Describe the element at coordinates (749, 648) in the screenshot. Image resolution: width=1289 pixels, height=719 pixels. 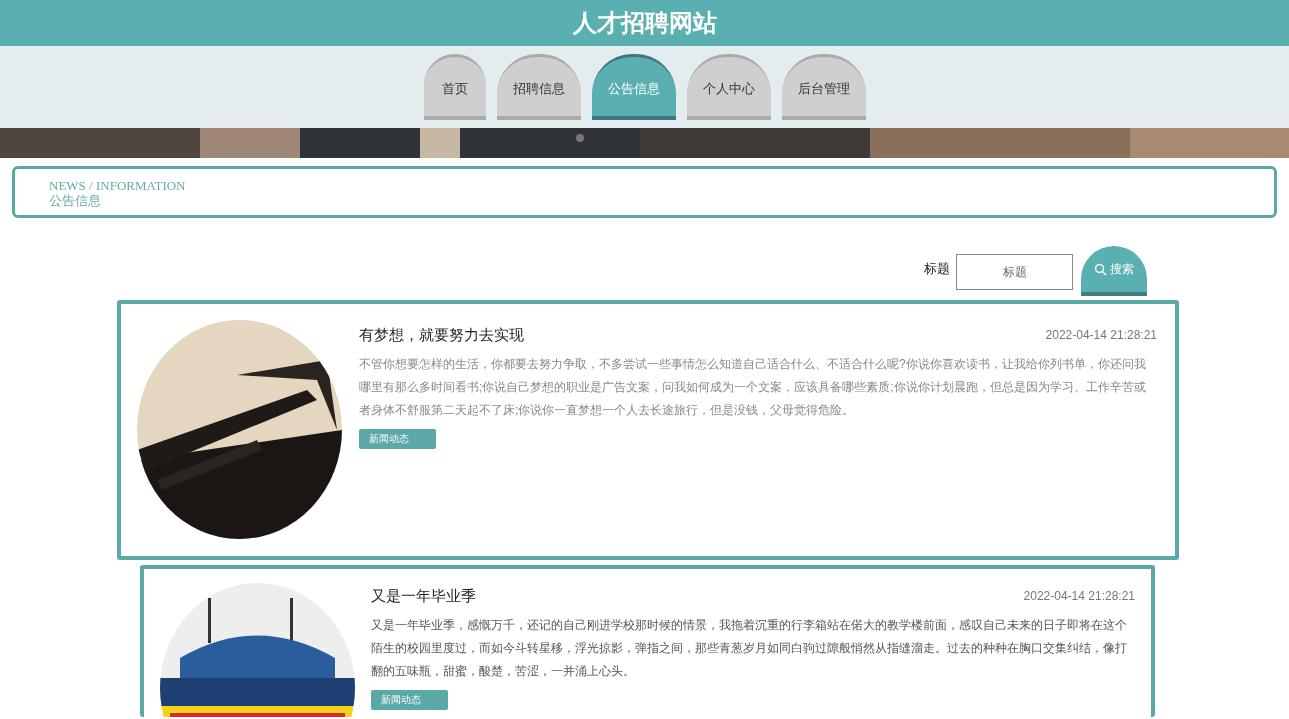
I see `news-summary: 又是一年毕业季，感慨万千，还记的自己刚进学校那时候的情景，我拖着沉重的行李箱站在偌大的教学楼前面，感叹自己未来的日子即将在这个陌生的校园里度过，而如今斗转星移，浮光掠影，弹指之间，那些青葱岁月如同白驹过隙般悄然从指缝溜走。过去的种种在胸口交集纠结，像打翻的五味瓶，甜蜜，酸楚，苦涩，一并涌上心头。` at that location.